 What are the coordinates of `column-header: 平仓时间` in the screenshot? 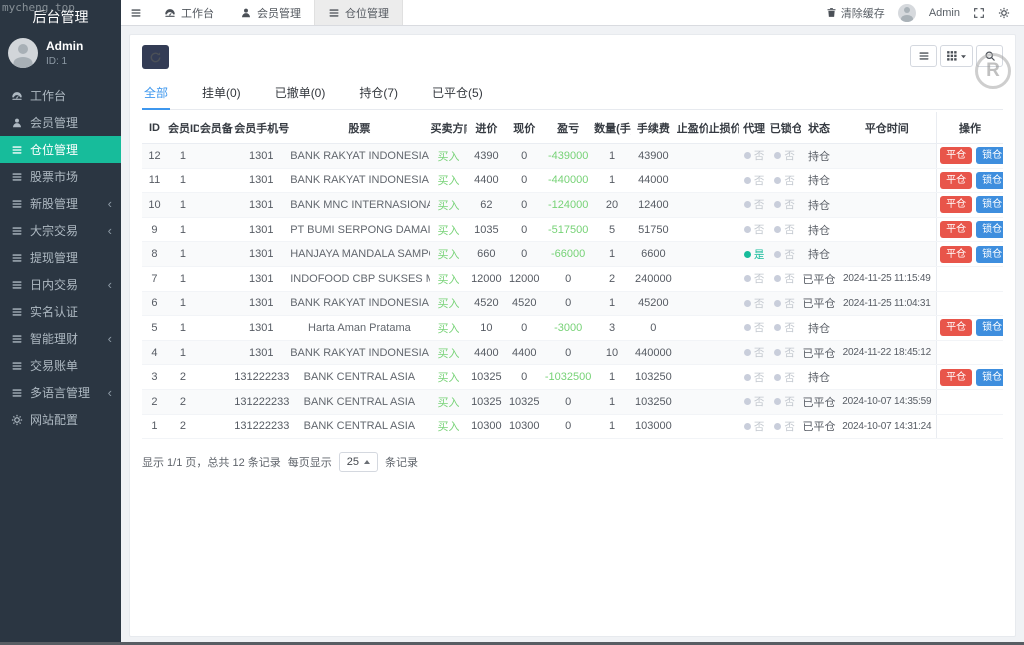 It's located at (887, 128).